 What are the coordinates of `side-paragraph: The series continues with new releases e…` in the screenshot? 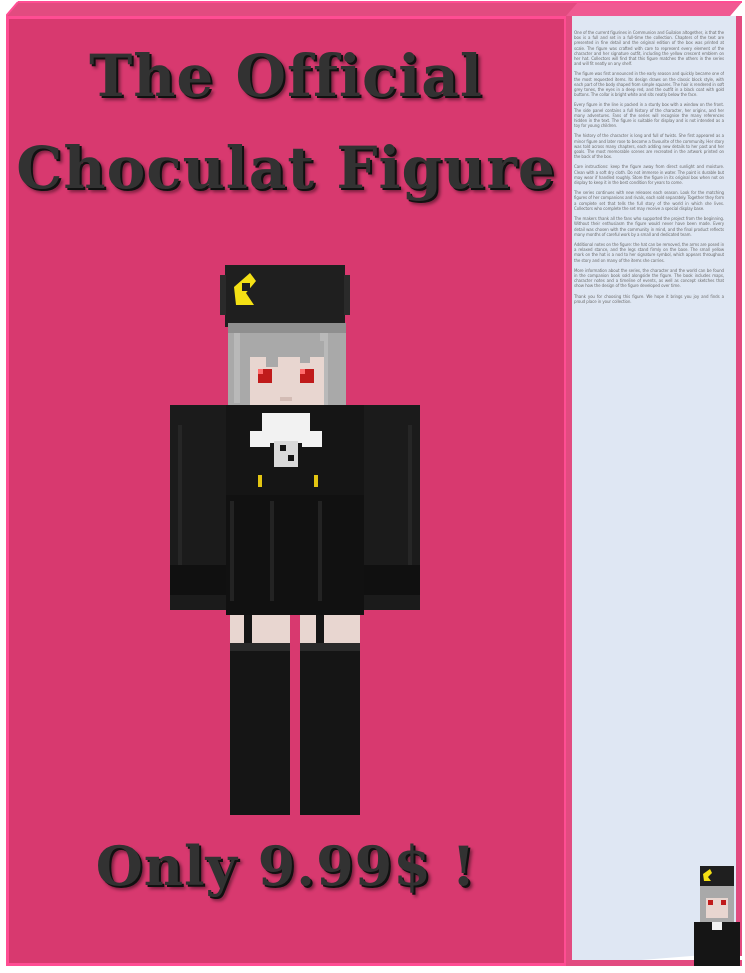 It's located at (649, 200).